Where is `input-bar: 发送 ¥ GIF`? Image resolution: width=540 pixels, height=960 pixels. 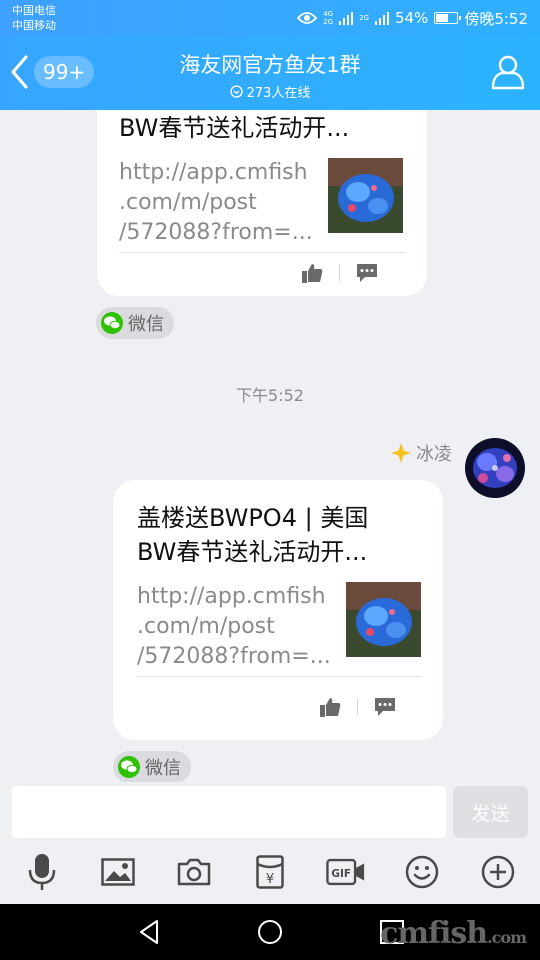
input-bar: 发送 ¥ GIF is located at coordinates (270, 843).